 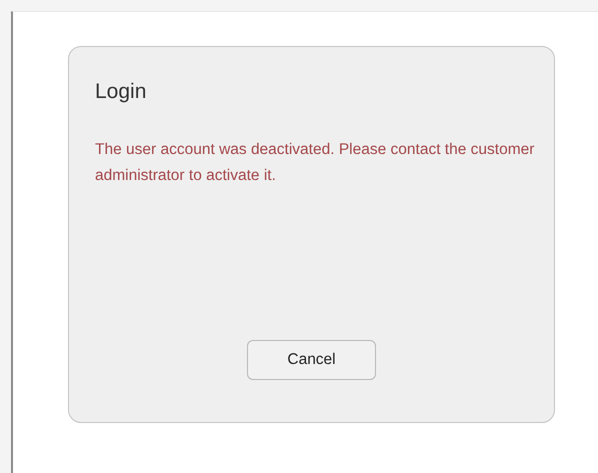 I want to click on dialog-title: Login, so click(x=121, y=92).